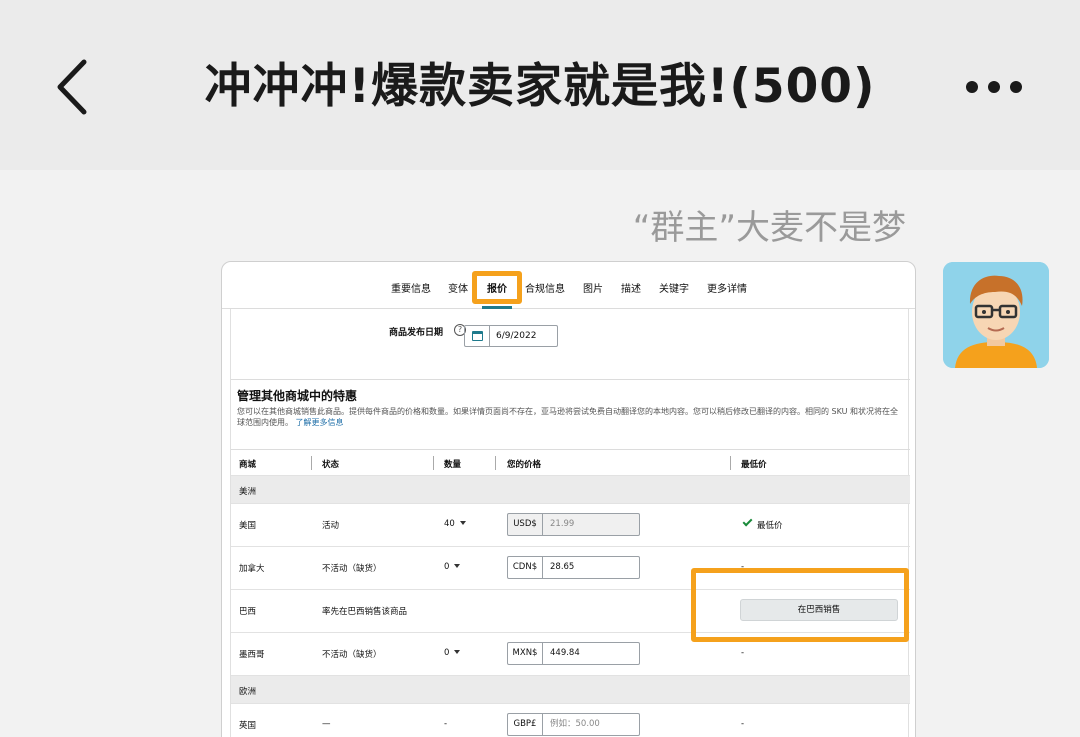  I want to click on region-row-europe: 欧洲, so click(570, 689).